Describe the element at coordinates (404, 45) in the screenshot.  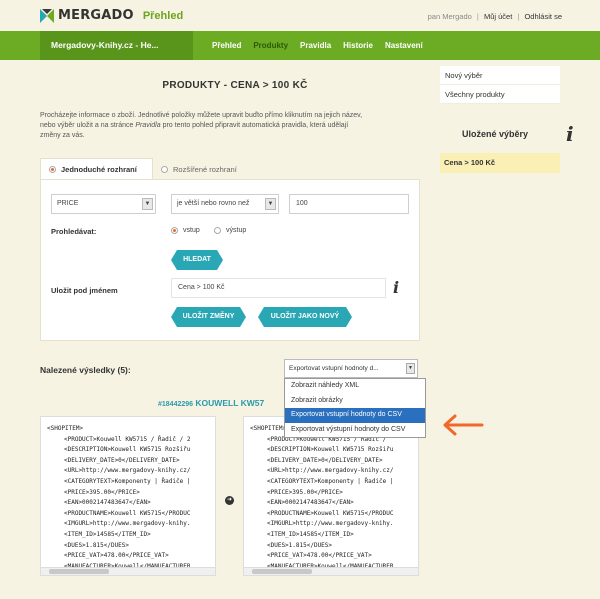
I see `nav-nastaveni: Nastavení` at that location.